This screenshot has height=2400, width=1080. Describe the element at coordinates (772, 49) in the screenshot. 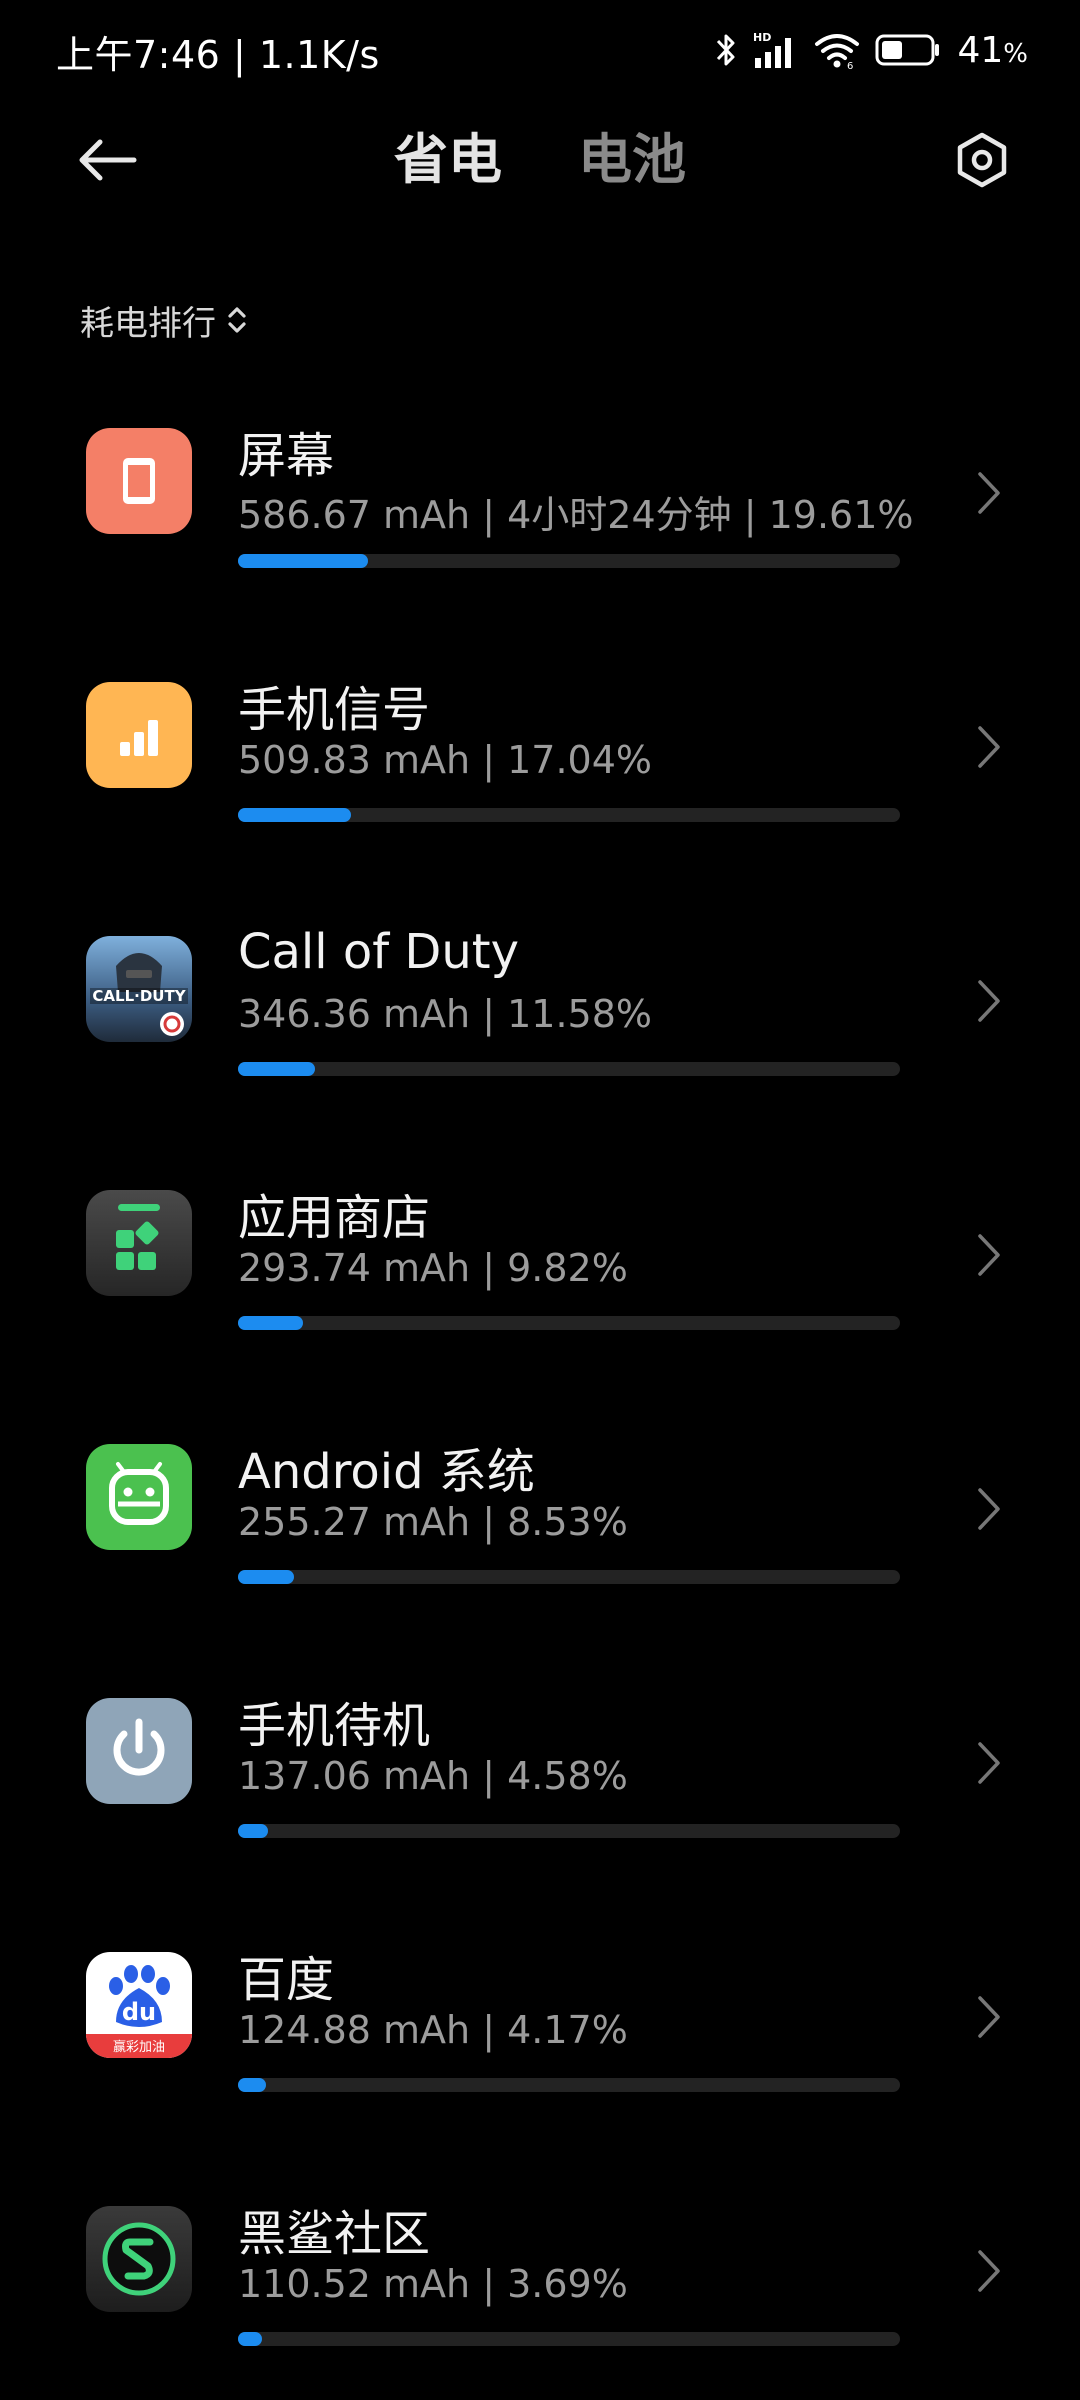

I see `hd-signal-icon: HD` at that location.